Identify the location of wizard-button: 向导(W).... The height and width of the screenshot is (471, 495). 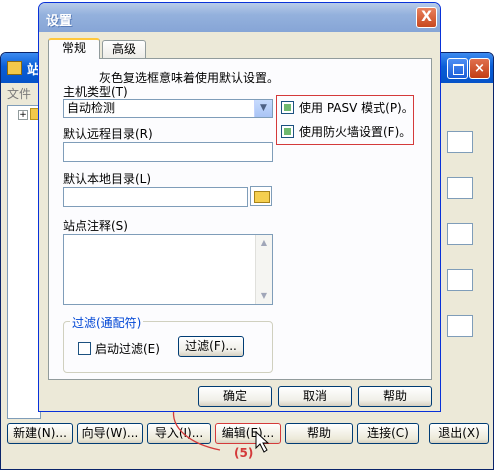
(110, 433).